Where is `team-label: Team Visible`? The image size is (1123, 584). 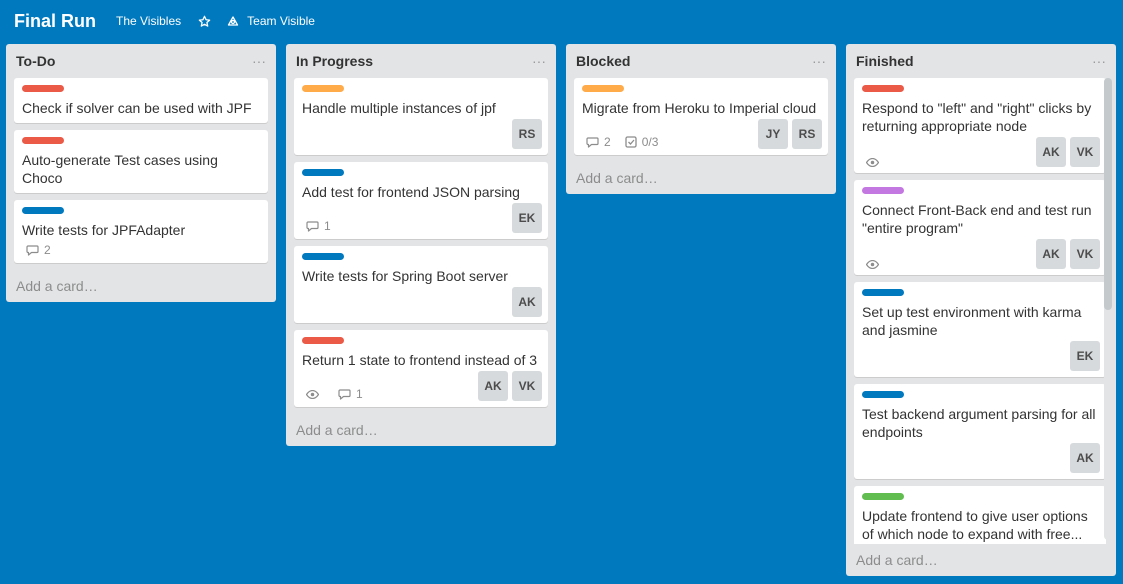 team-label: Team Visible is located at coordinates (281, 21).